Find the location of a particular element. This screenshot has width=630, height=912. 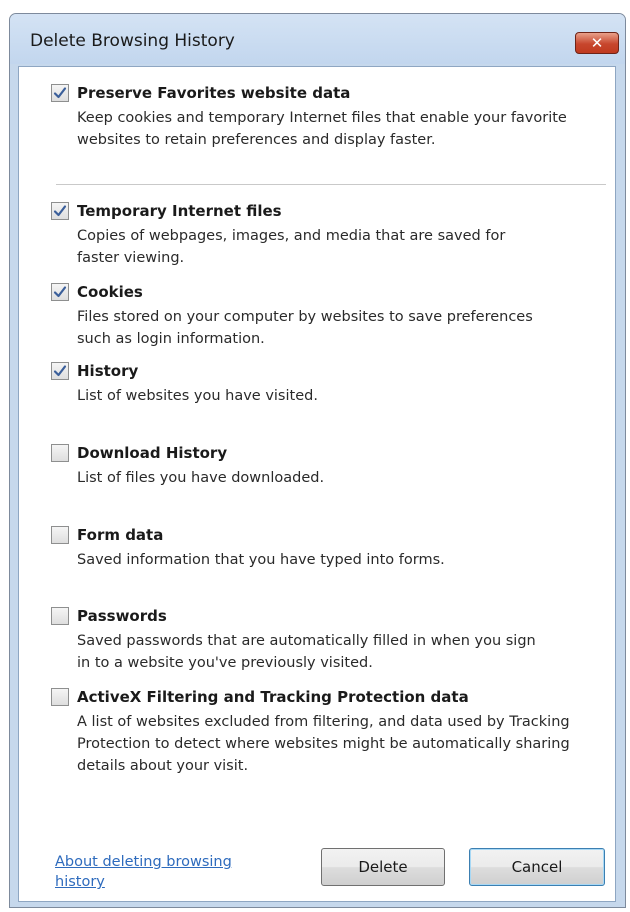

separator is located at coordinates (331, 184).